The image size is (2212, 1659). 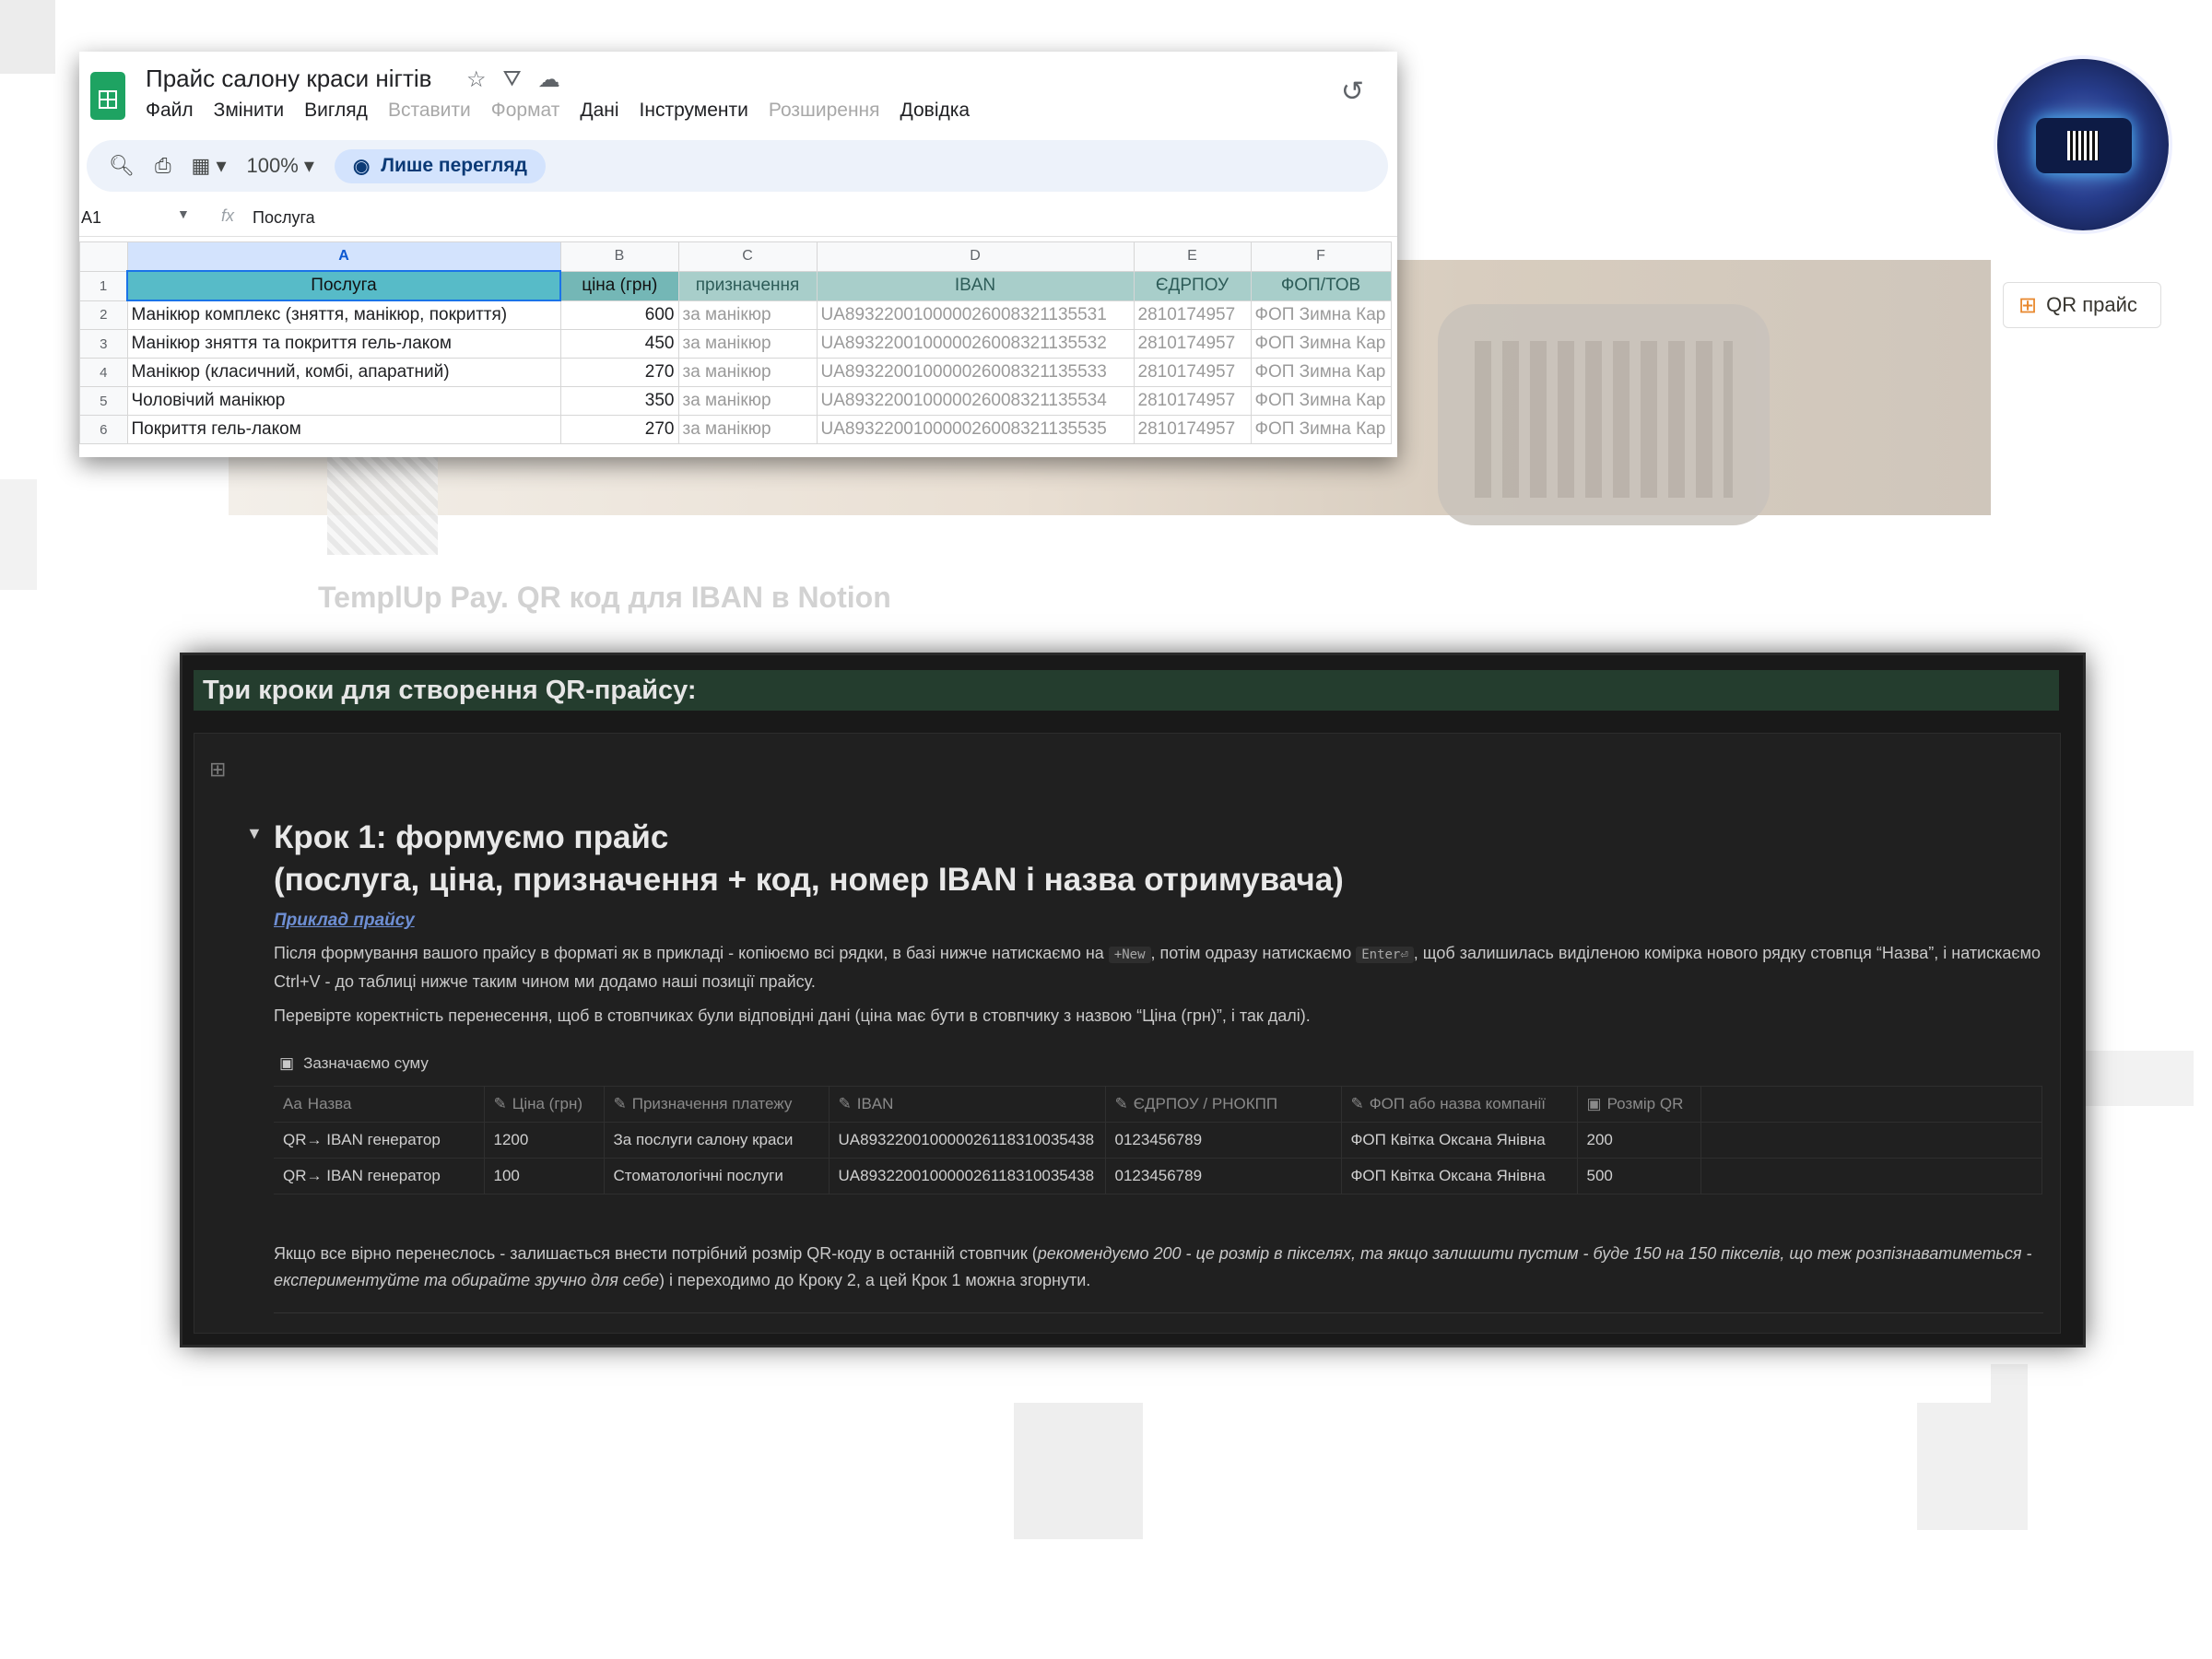 What do you see at coordinates (1223, 1104) in the screenshot?
I see `database-column-header: ✎ ЄДРПОУ / РНОКПП` at bounding box center [1223, 1104].